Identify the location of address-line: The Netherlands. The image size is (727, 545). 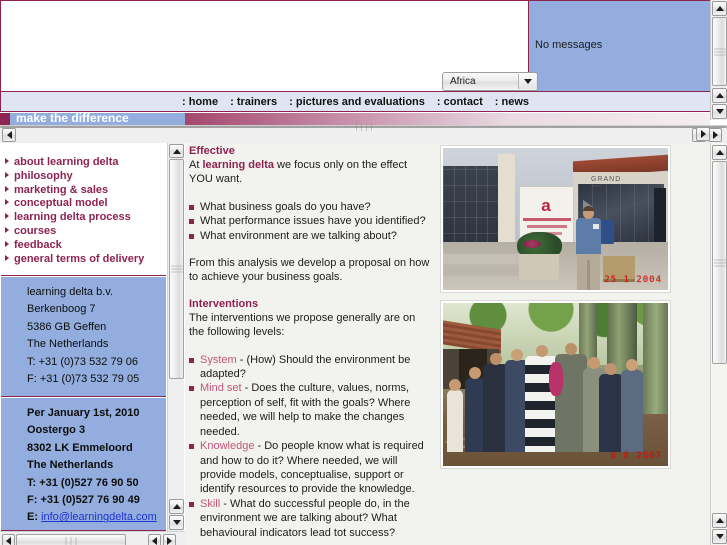
(68, 344).